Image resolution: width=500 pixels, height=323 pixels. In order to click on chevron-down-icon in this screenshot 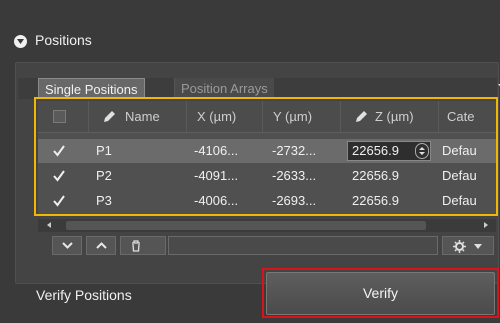, I will do `click(67, 245)`.